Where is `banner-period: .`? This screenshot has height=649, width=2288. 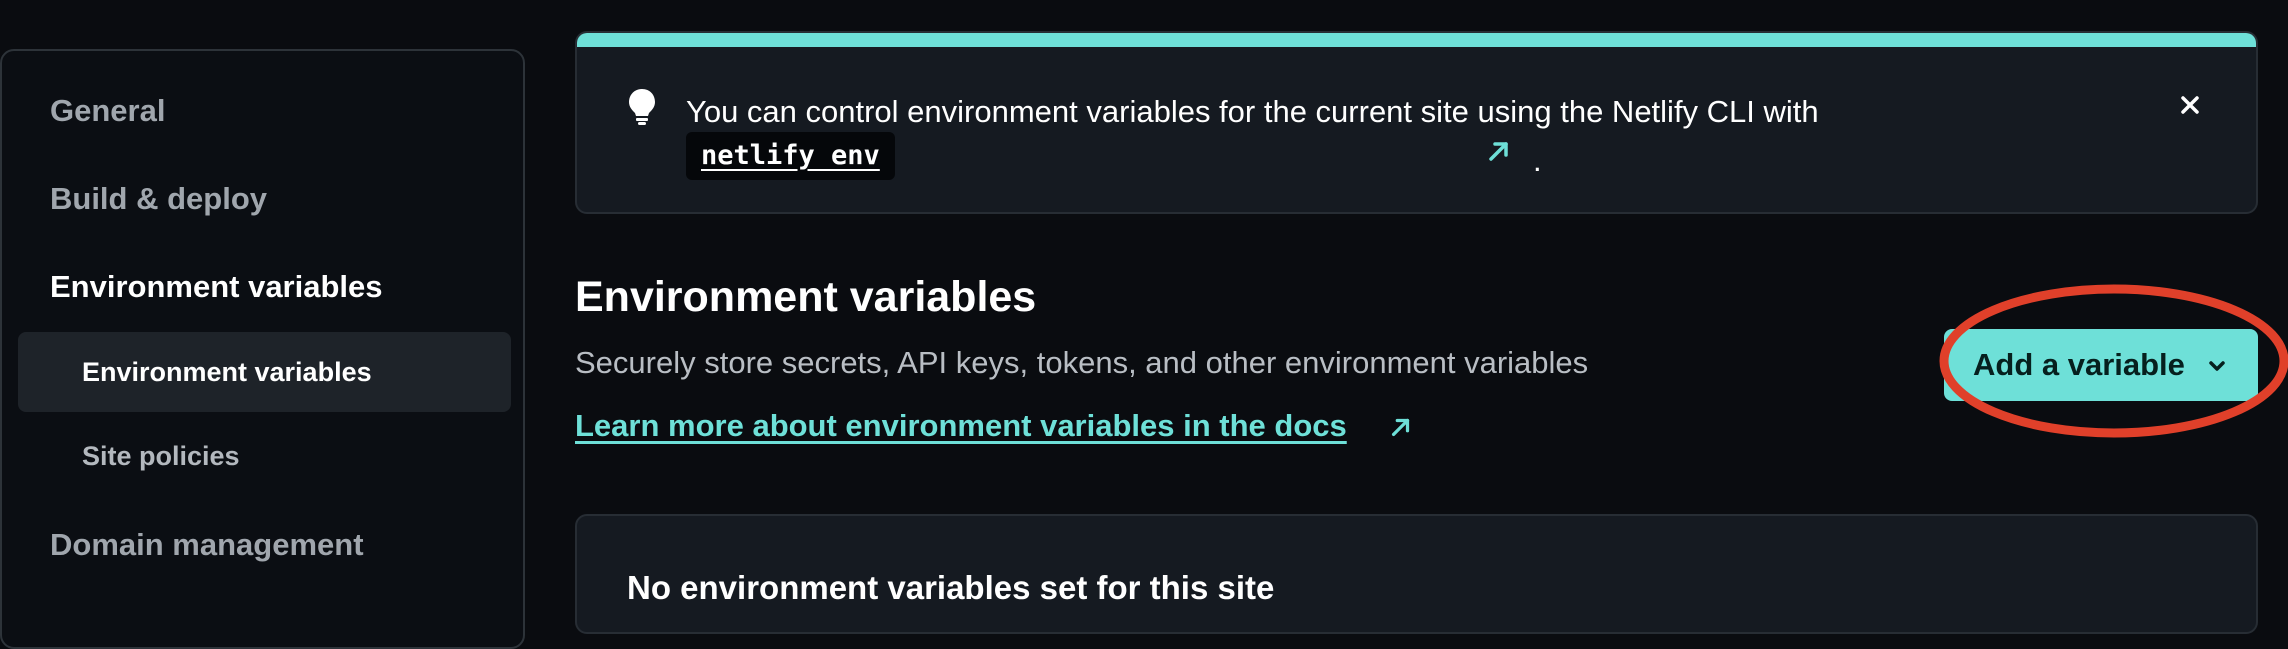 banner-period: . is located at coordinates (1537, 160).